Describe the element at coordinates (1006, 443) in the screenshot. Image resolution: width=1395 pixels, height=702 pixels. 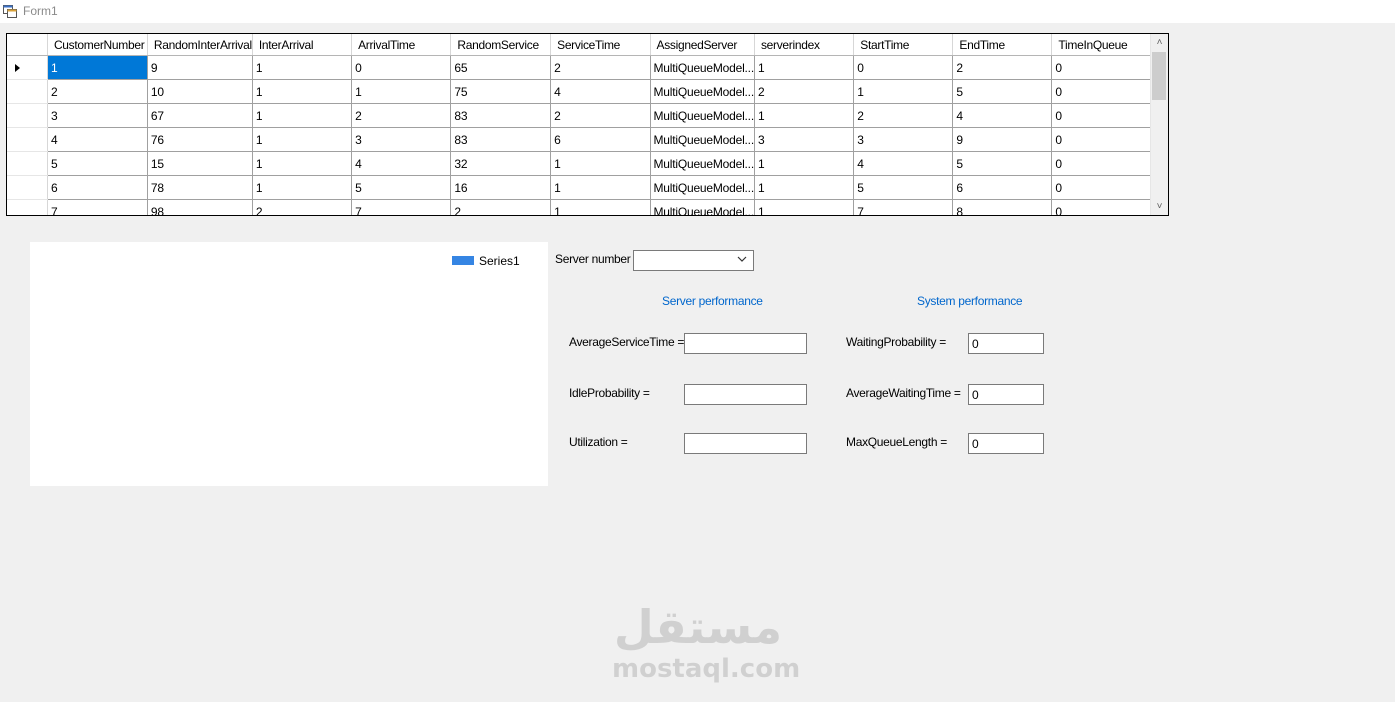
I see `max-queue-length-field` at that location.